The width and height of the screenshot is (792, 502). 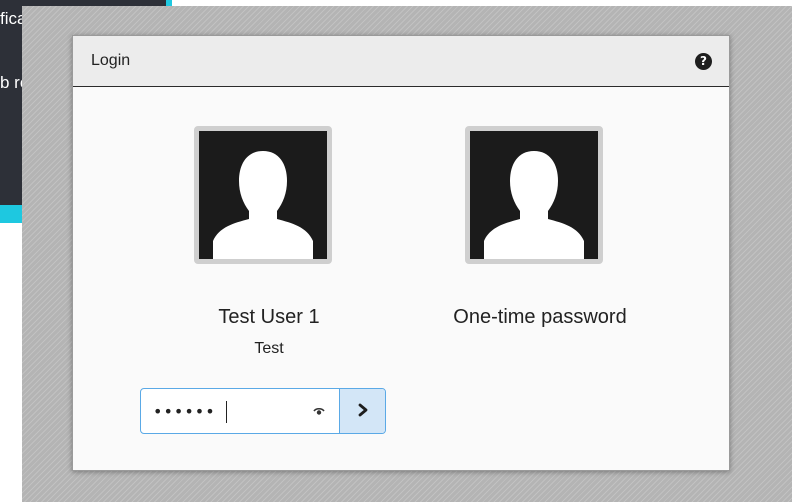 I want to click on question-circle-icon: ?, so click(x=703, y=61).